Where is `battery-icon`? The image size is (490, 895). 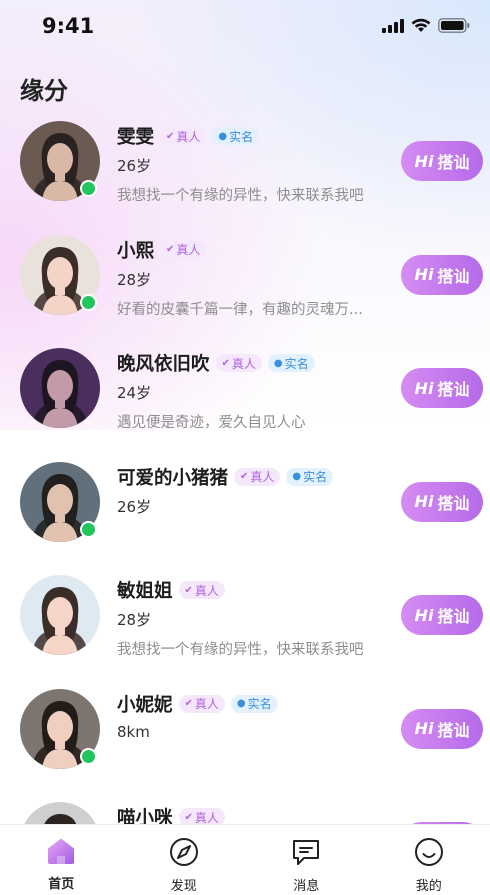
battery-icon is located at coordinates (454, 25).